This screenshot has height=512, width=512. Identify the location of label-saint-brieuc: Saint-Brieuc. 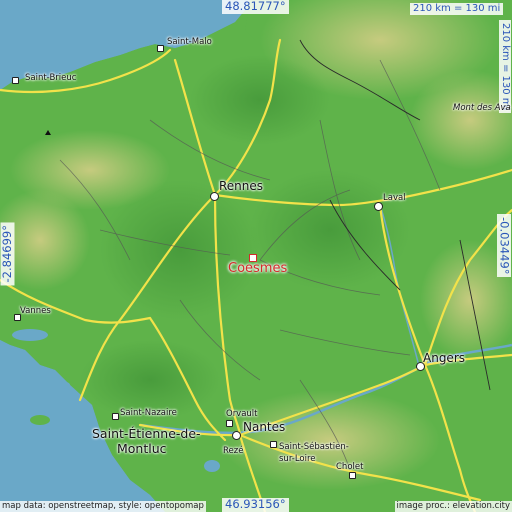
(51, 78).